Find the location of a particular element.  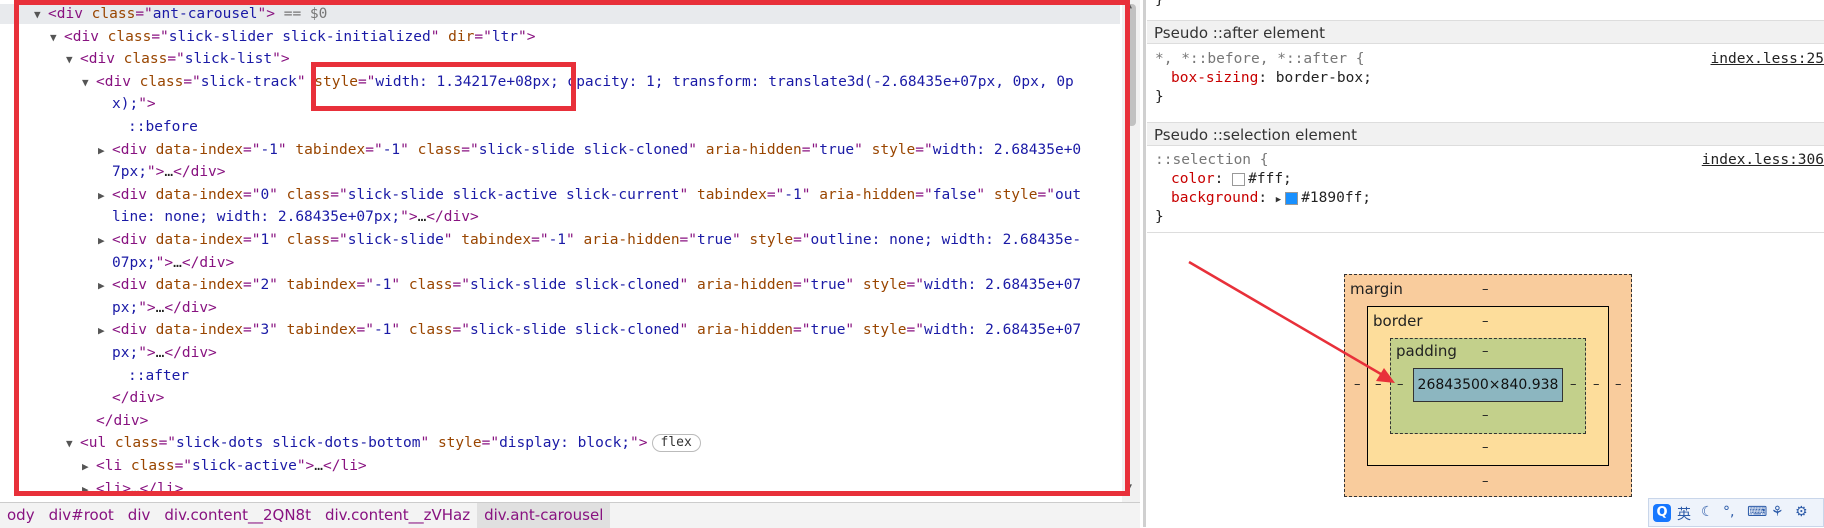

ime-toolbar: Q 英 ☾ °, ⌨ ⚘ ⚙ is located at coordinates (1736, 512).